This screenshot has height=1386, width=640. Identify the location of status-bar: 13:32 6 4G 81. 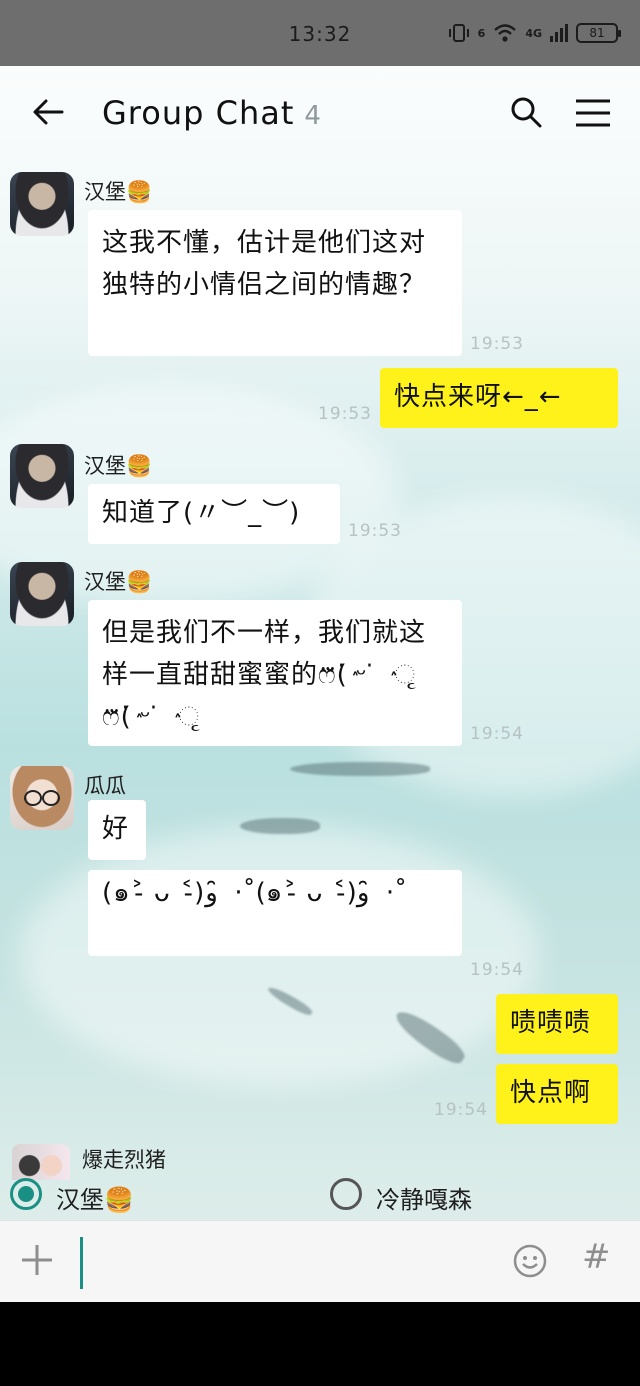
(320, 33).